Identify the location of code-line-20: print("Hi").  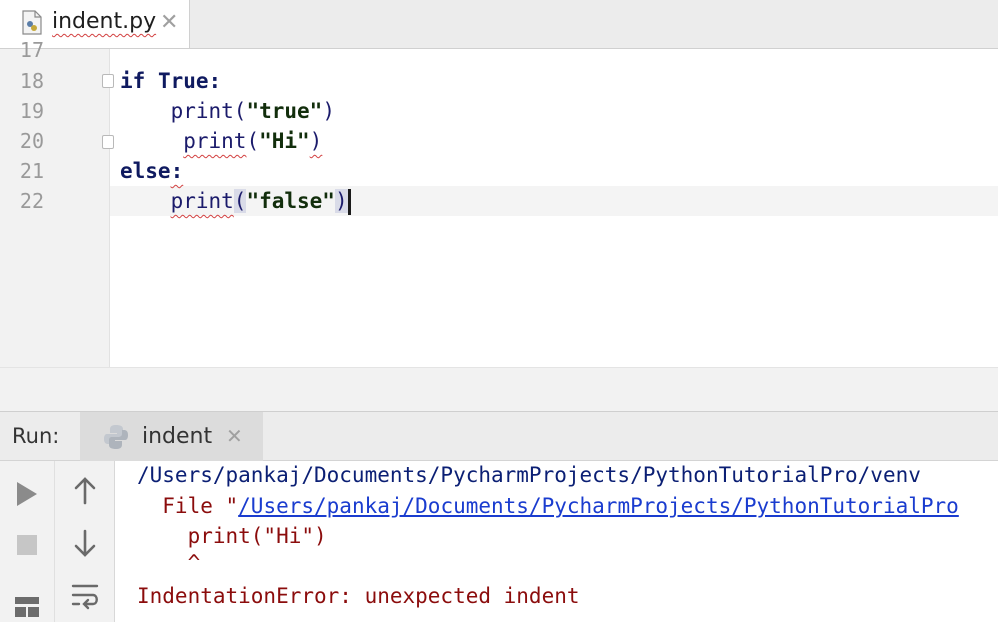
(221, 141).